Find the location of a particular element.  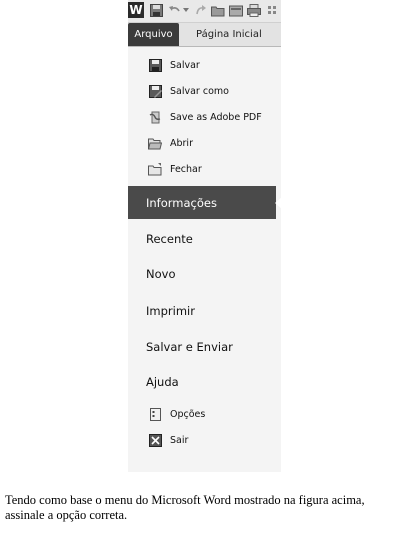

menu-informacoes: Informações is located at coordinates (202, 202).